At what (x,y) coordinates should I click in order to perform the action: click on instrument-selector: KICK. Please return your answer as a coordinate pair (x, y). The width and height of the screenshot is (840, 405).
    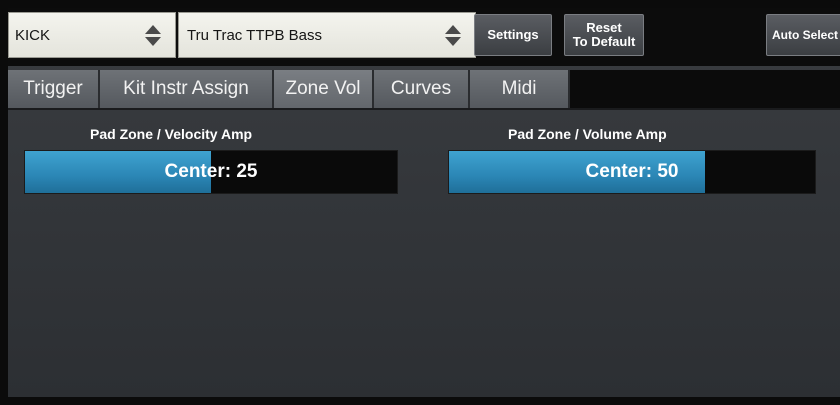
    Looking at the image, I should click on (92, 35).